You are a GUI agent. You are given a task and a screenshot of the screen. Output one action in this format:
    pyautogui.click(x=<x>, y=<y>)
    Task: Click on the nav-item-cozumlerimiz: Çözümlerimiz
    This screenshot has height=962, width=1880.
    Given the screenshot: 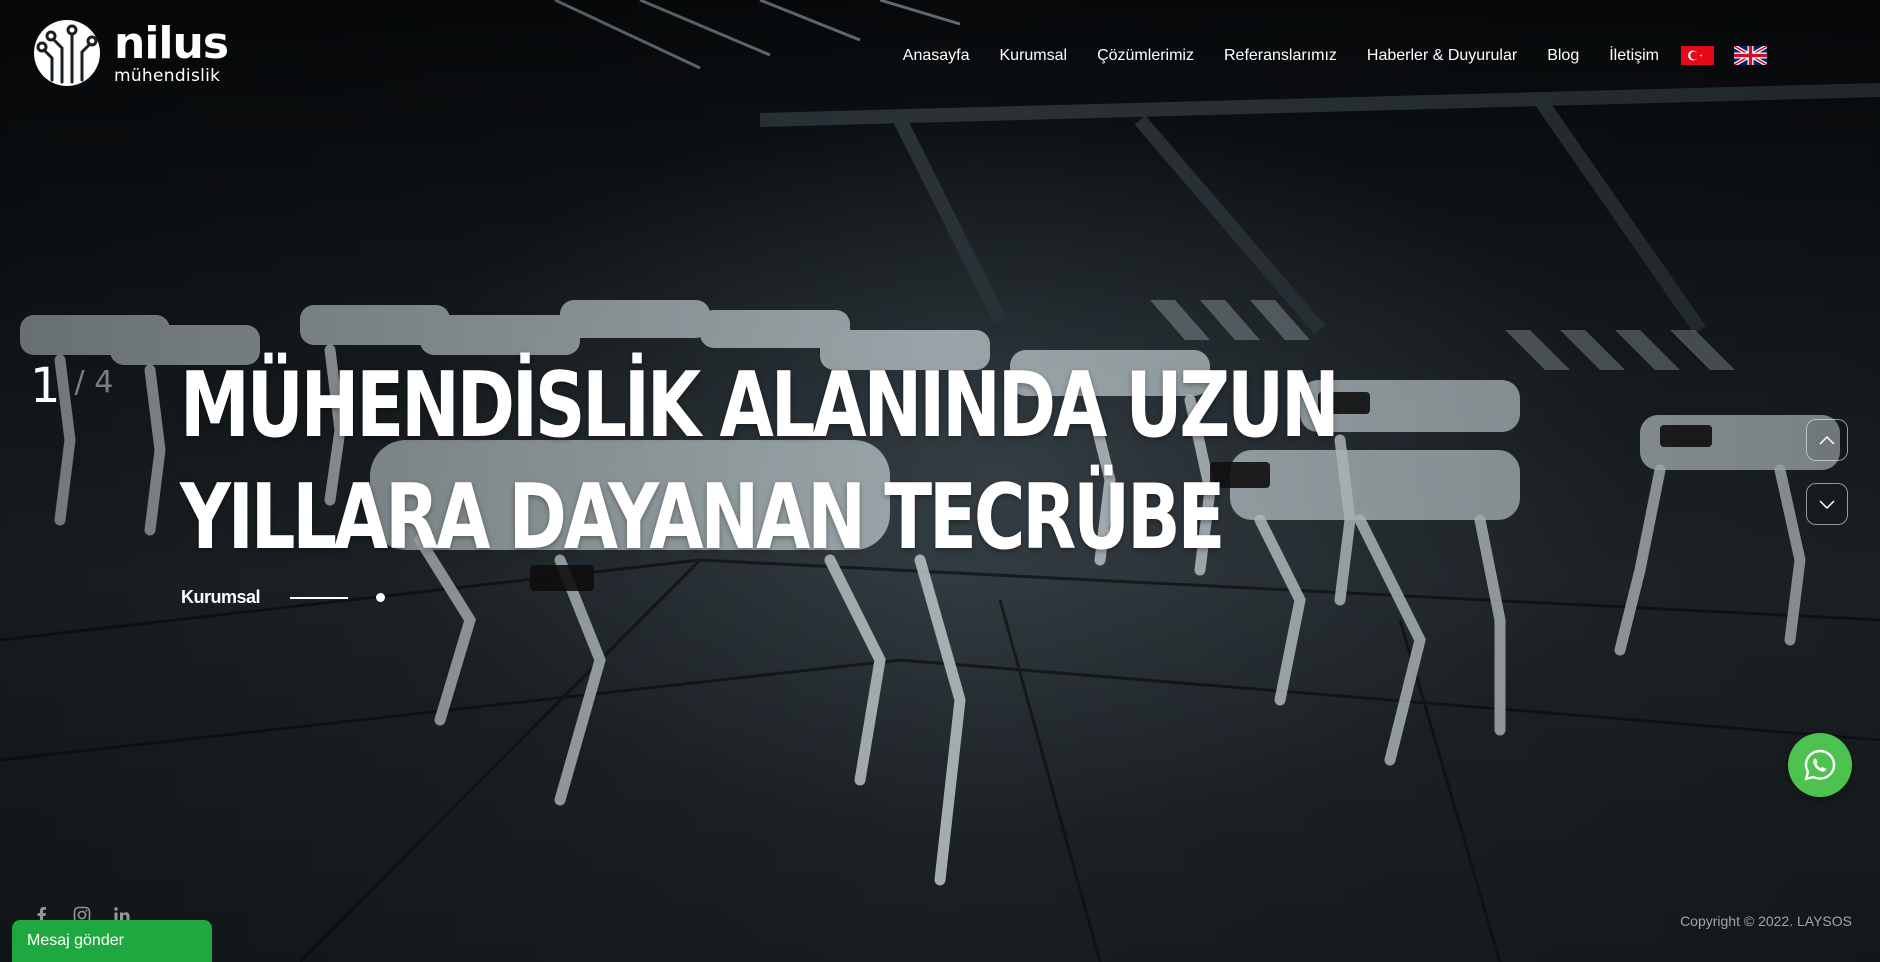 What is the action you would take?
    pyautogui.click(x=1145, y=56)
    